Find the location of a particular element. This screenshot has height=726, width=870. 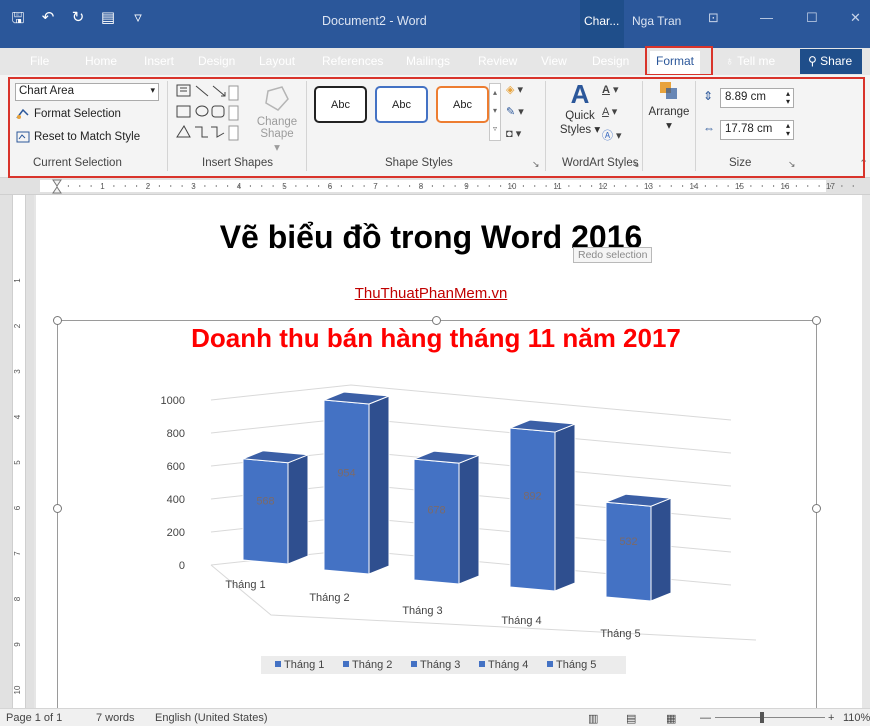

bar-4: 892 is located at coordinates (542, 505).